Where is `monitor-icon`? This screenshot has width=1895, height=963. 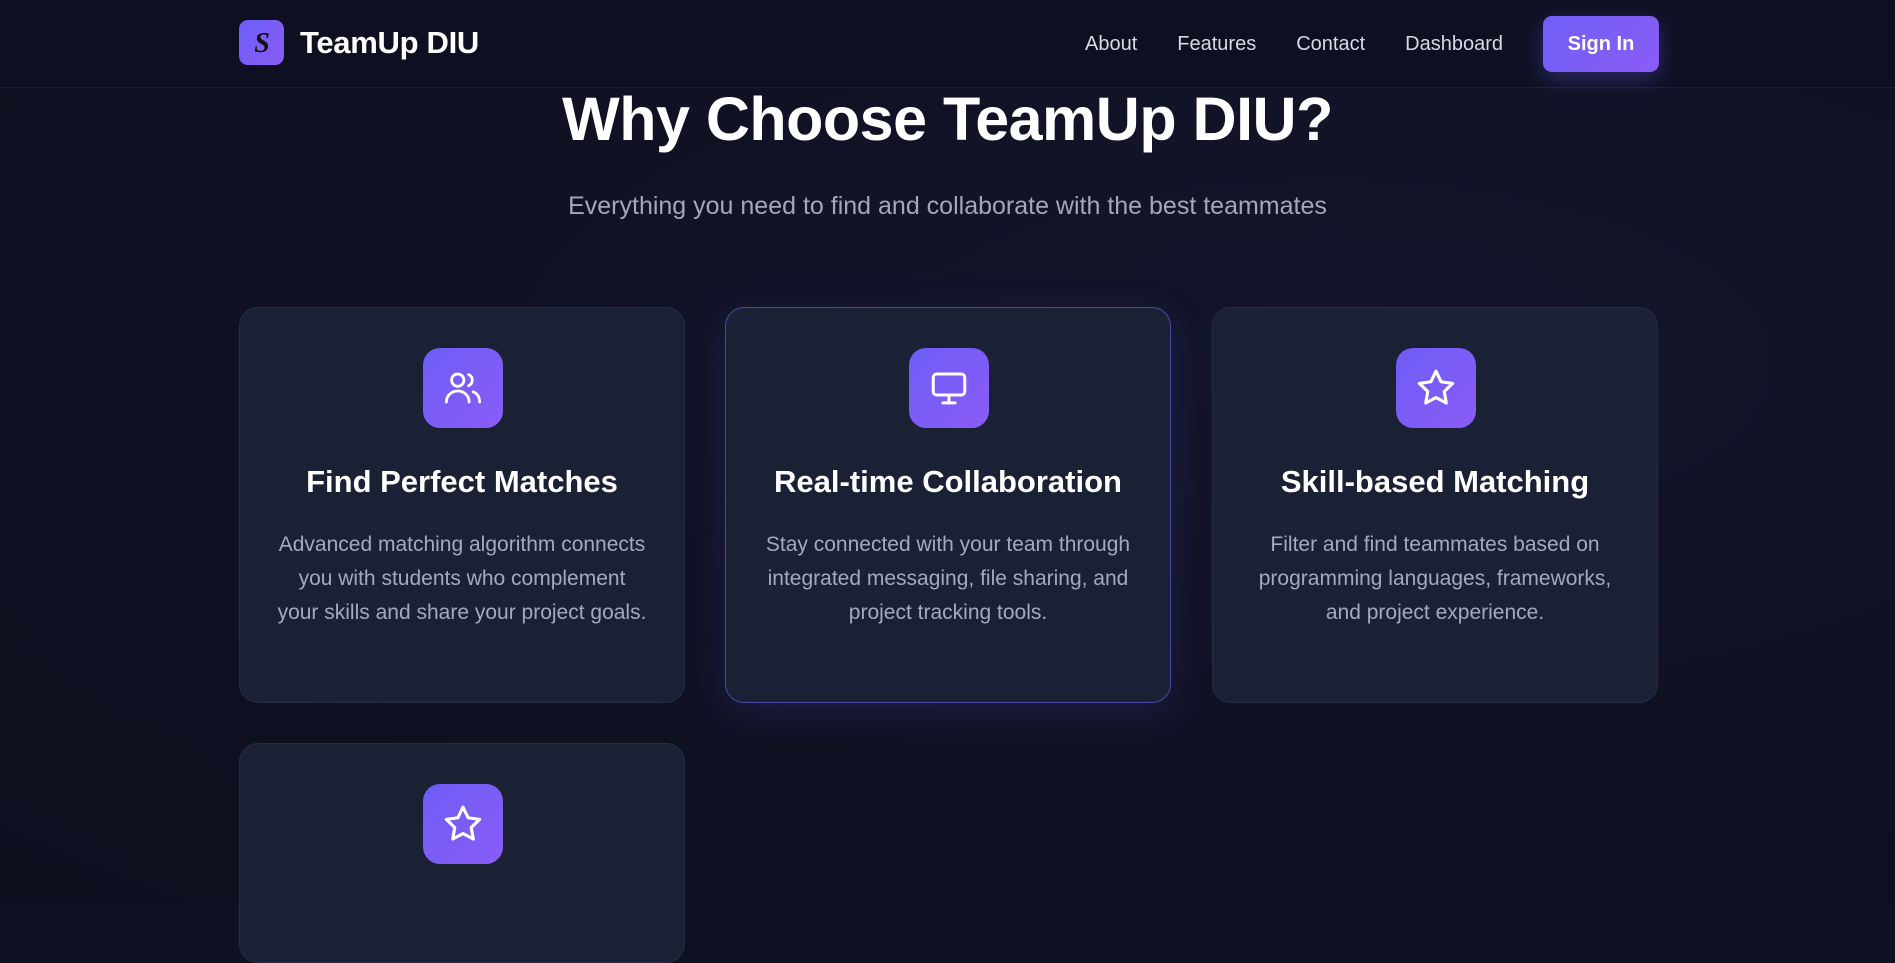
monitor-icon is located at coordinates (949, 388).